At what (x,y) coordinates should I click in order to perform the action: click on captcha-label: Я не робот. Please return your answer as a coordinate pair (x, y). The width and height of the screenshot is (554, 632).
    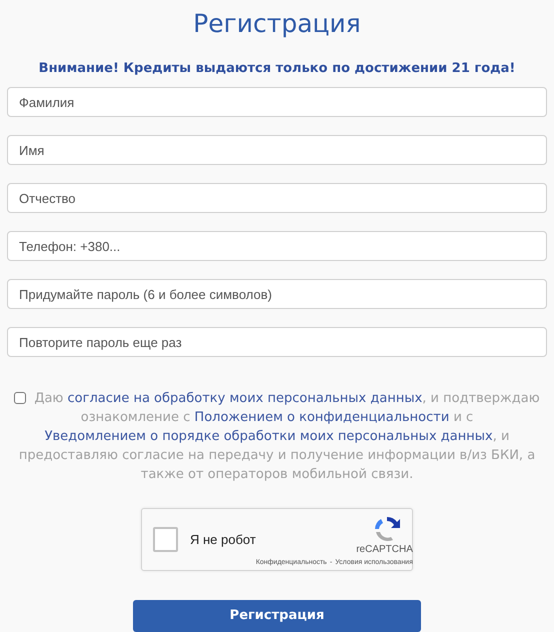
    Looking at the image, I should click on (223, 539).